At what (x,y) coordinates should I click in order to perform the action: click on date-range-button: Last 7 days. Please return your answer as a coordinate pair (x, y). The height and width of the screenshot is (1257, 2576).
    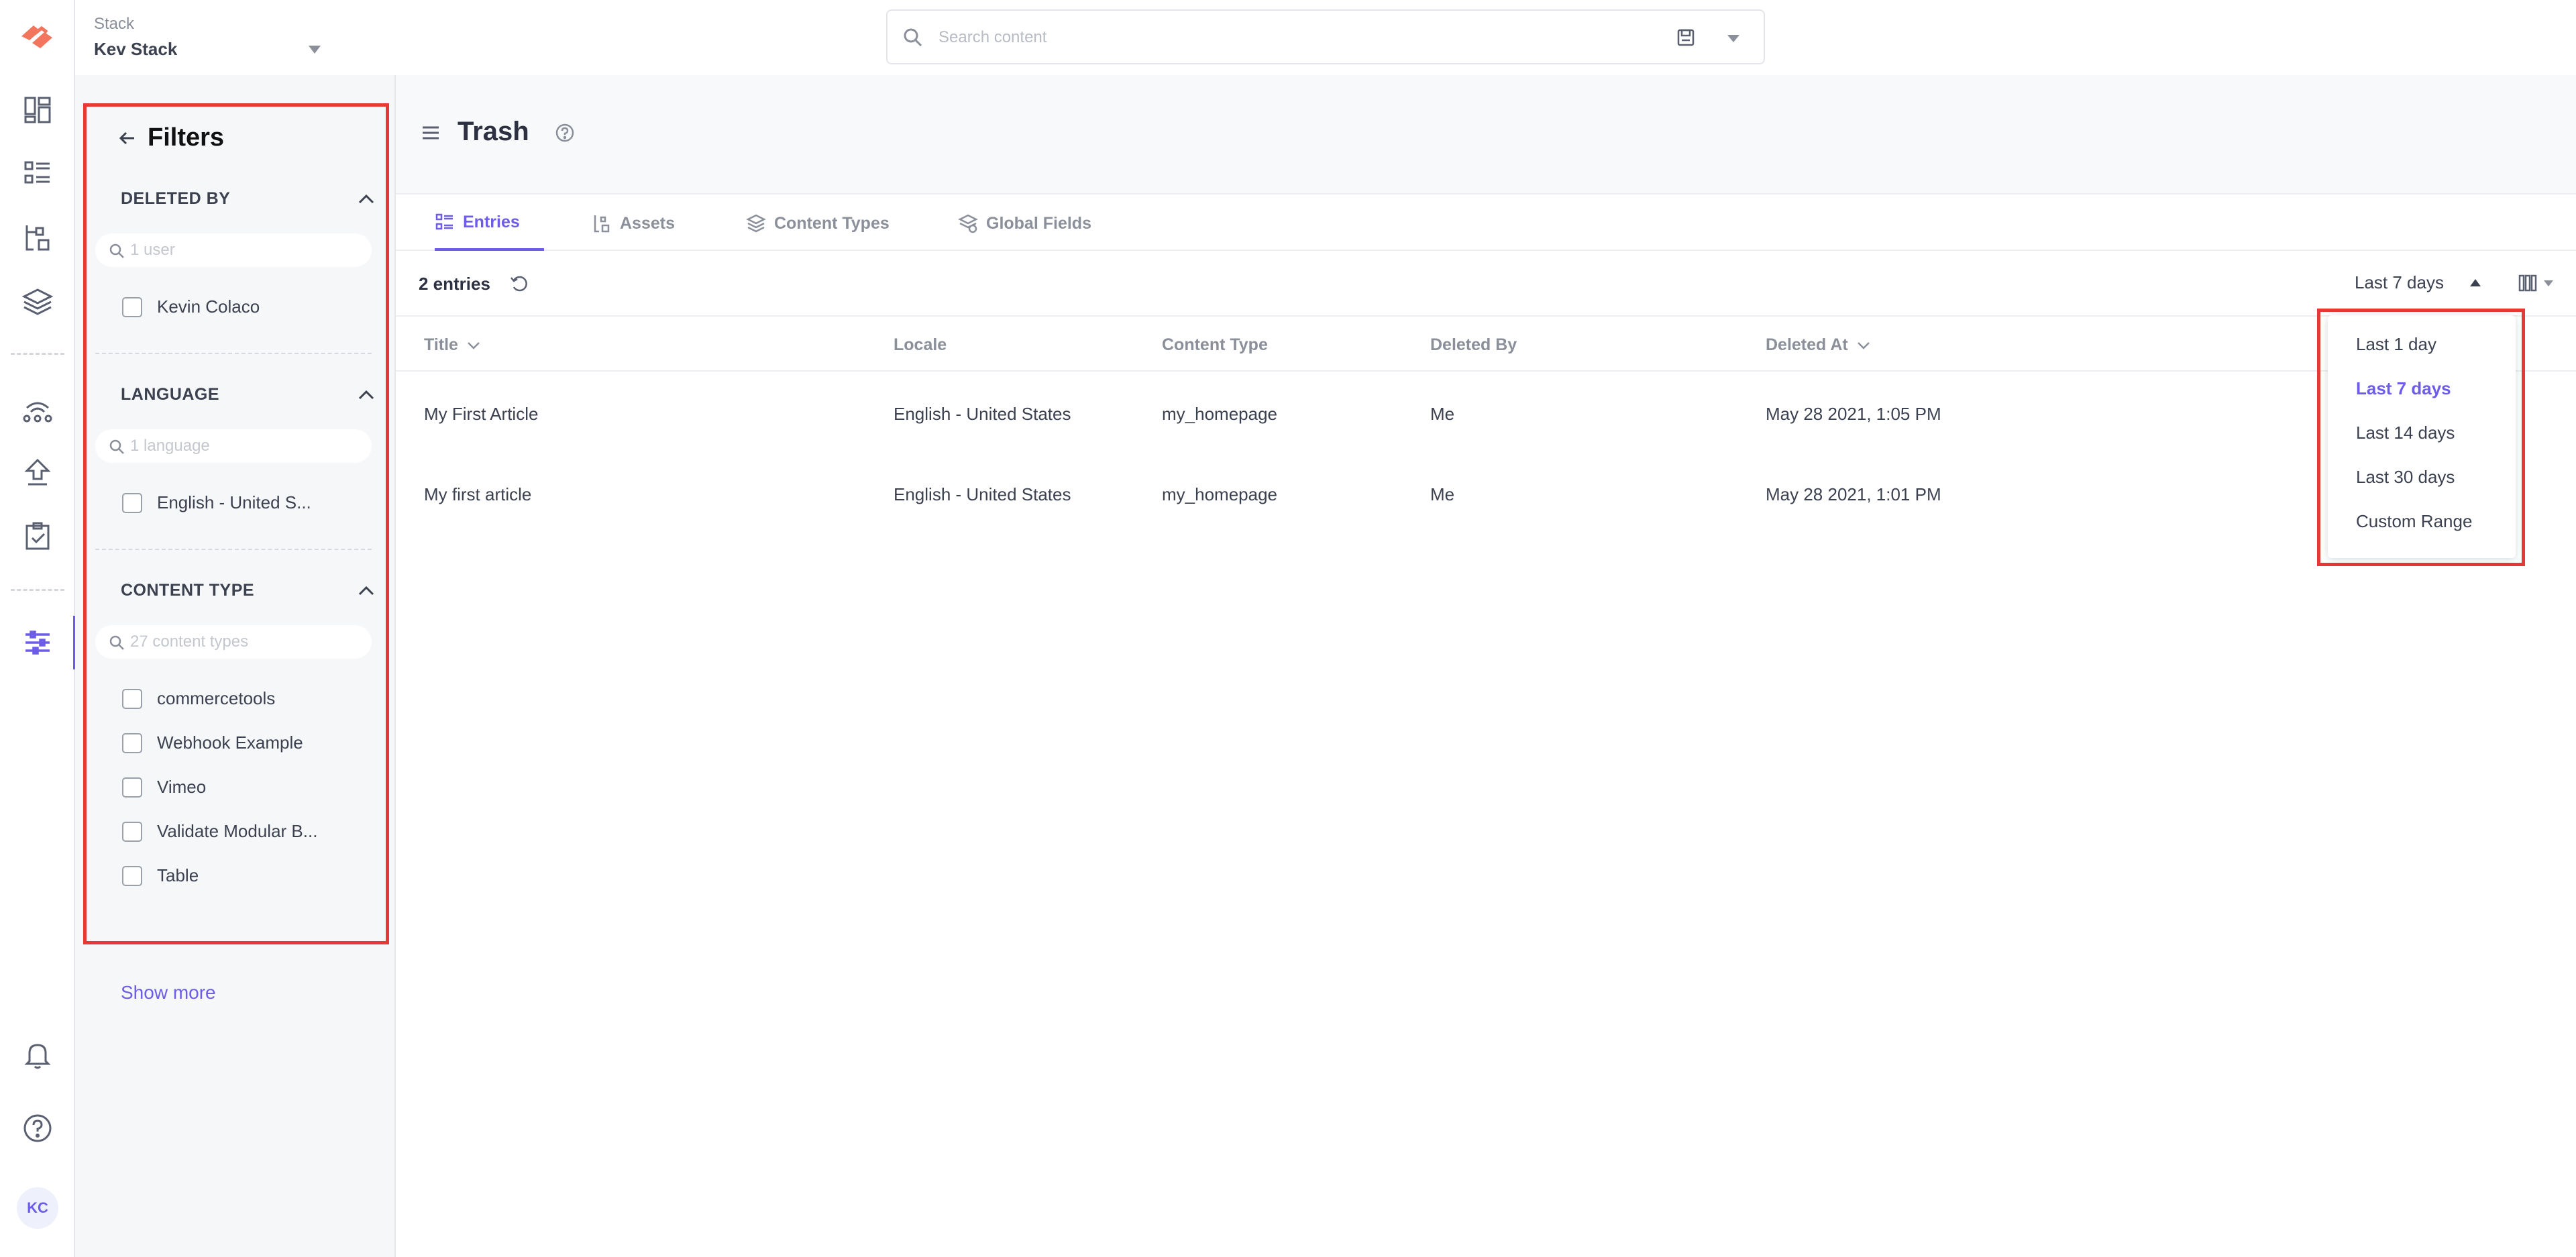
    Looking at the image, I should click on (2399, 283).